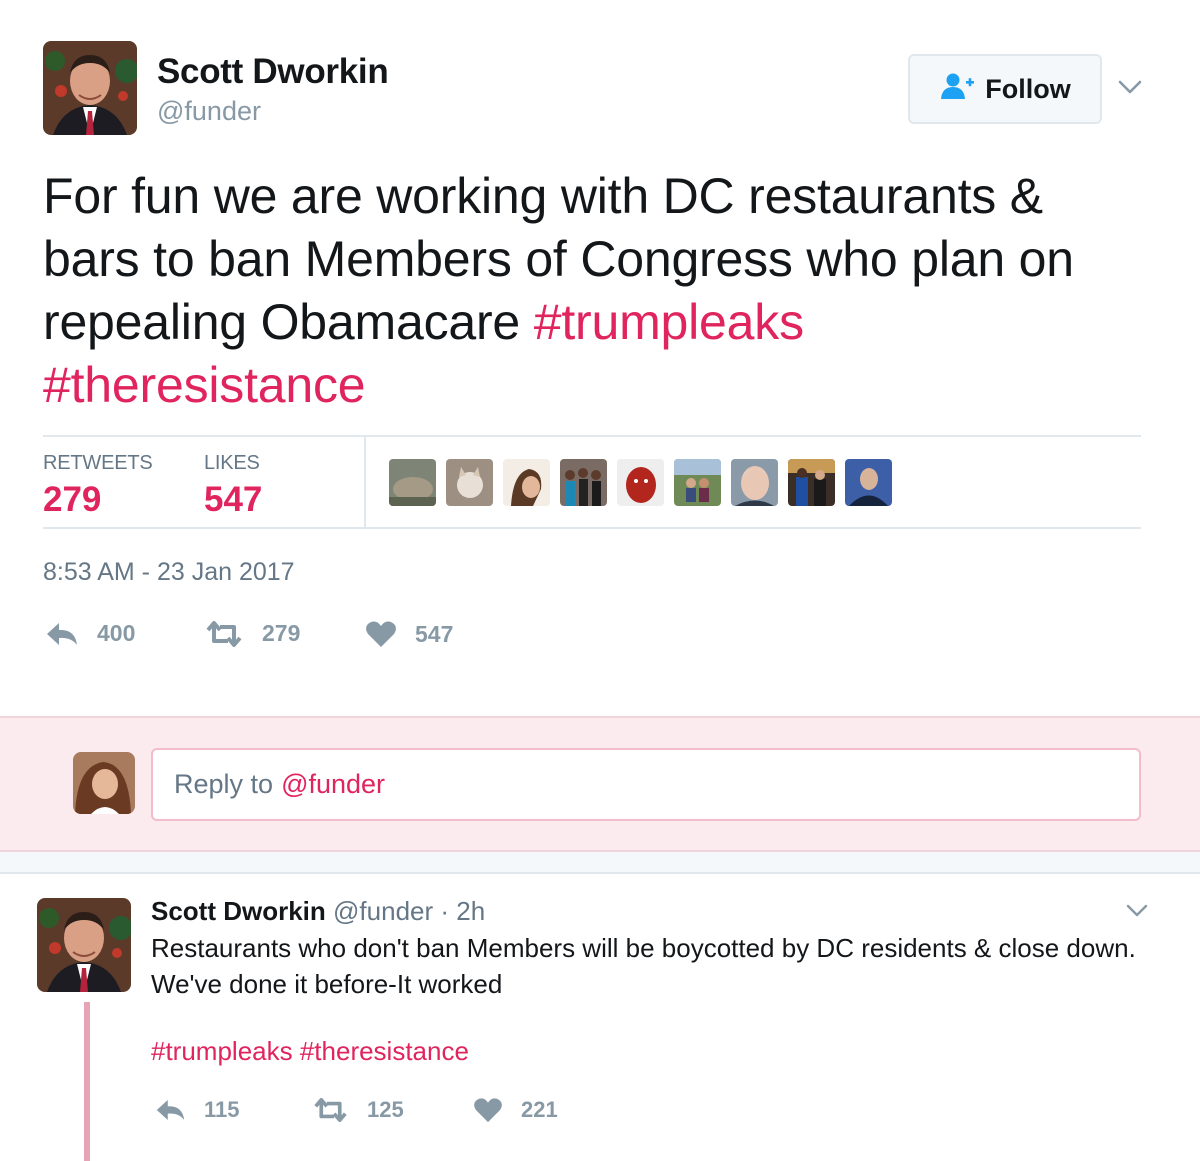  What do you see at coordinates (592, 436) in the screenshot?
I see `stats-top-divider` at bounding box center [592, 436].